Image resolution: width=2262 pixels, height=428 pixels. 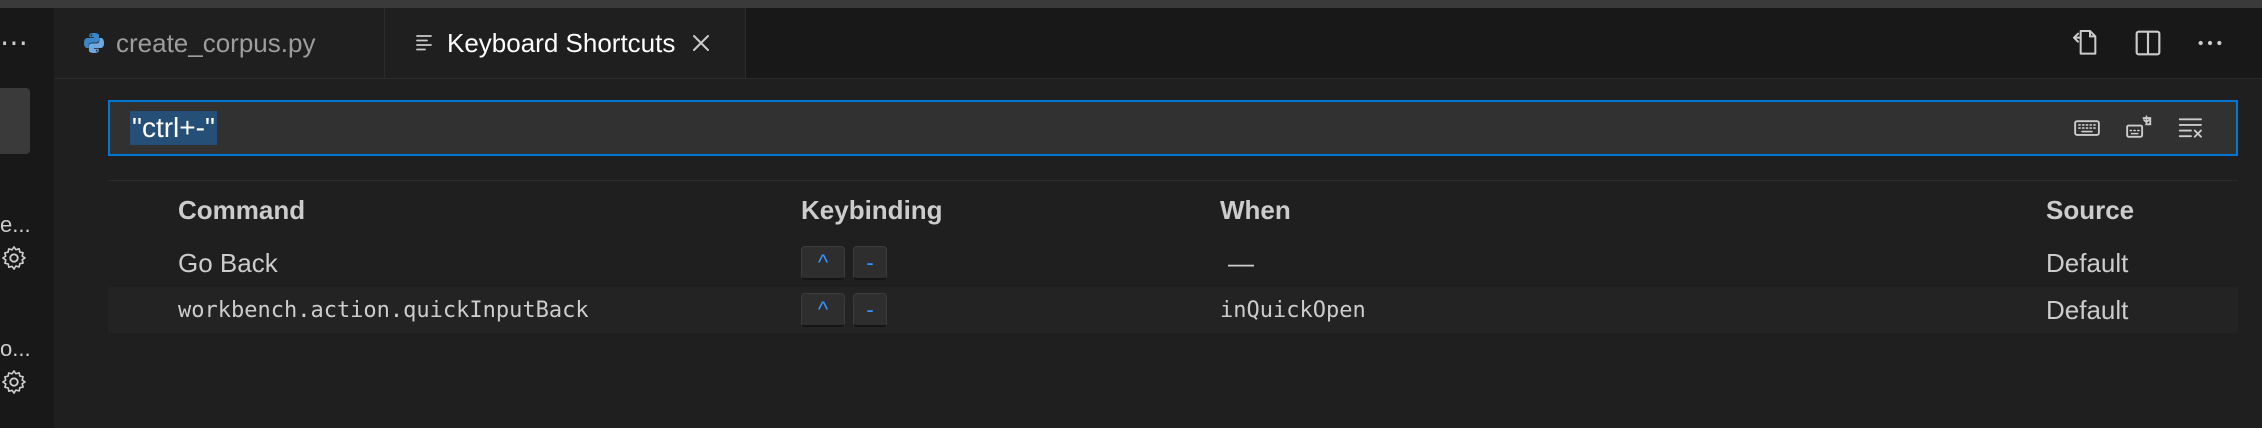 What do you see at coordinates (872, 210) in the screenshot?
I see `column-header-keybinding: Keybinding` at bounding box center [872, 210].